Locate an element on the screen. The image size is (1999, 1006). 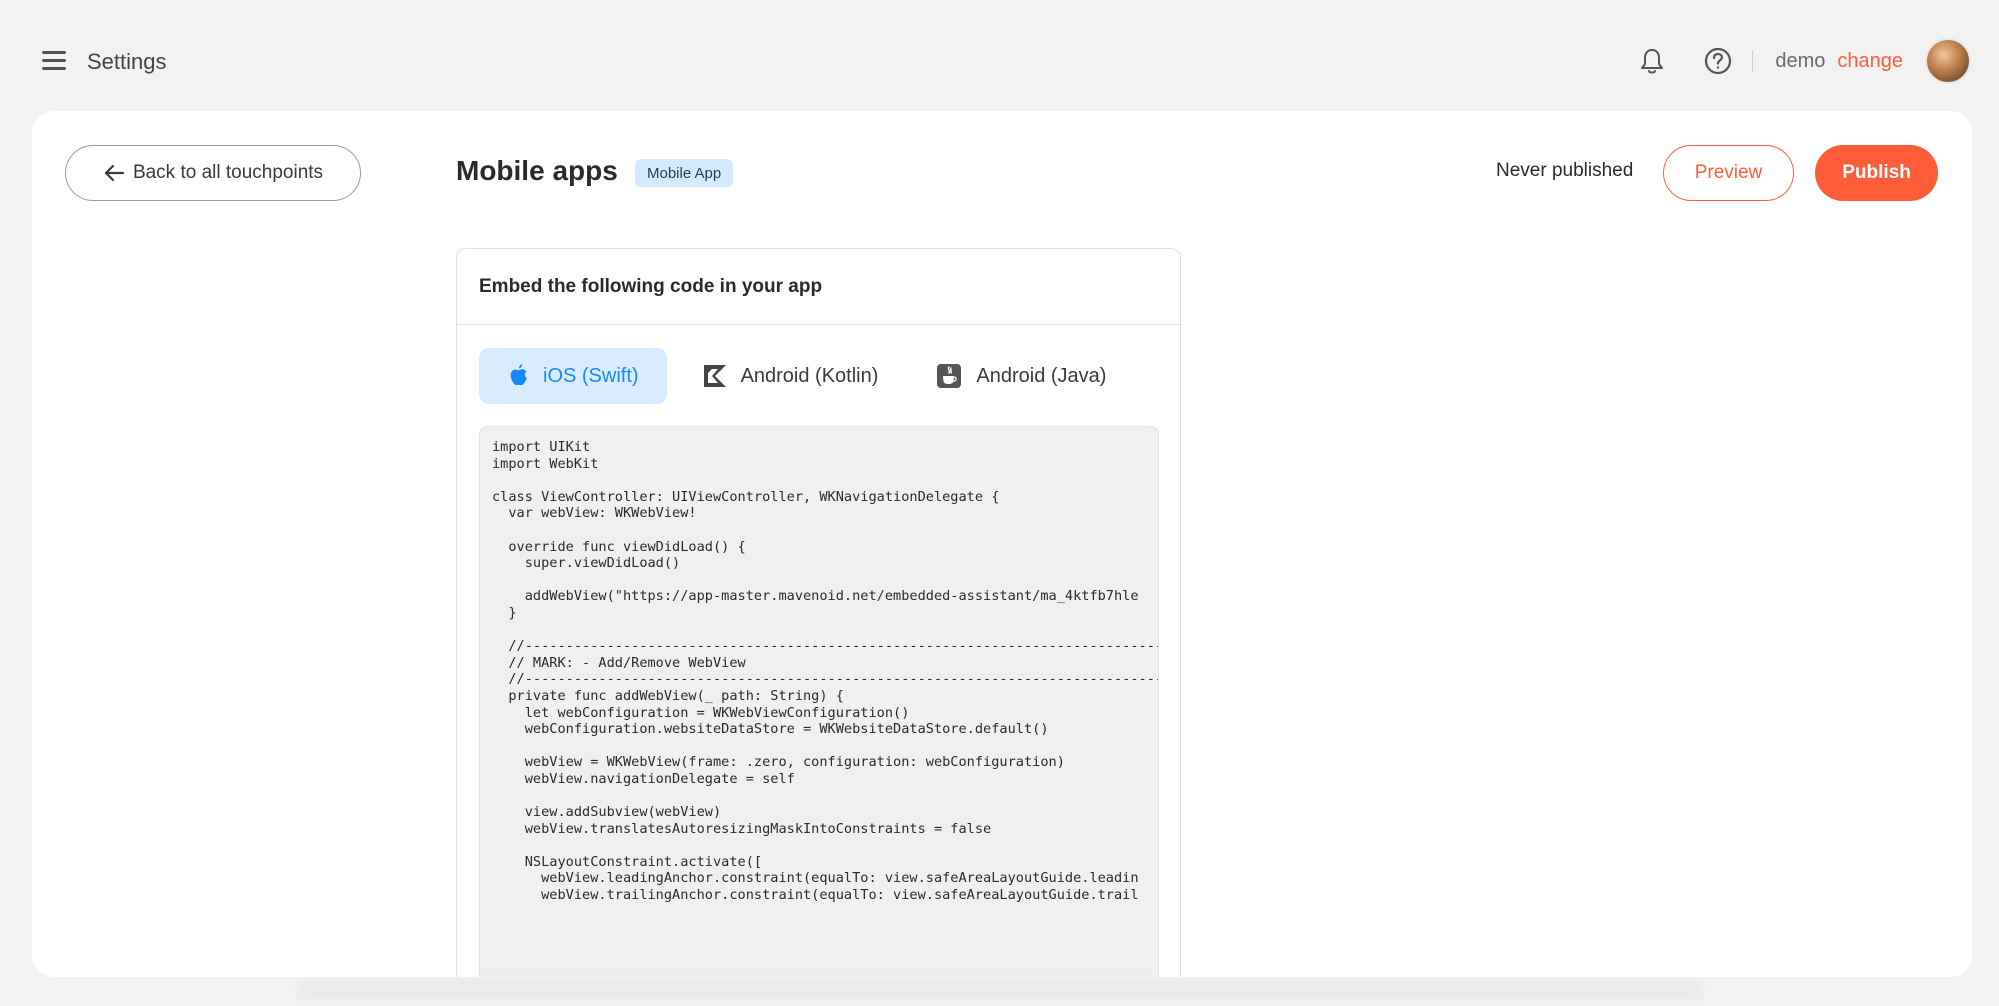
back-button-label: Back to all touchpoints is located at coordinates (228, 172).